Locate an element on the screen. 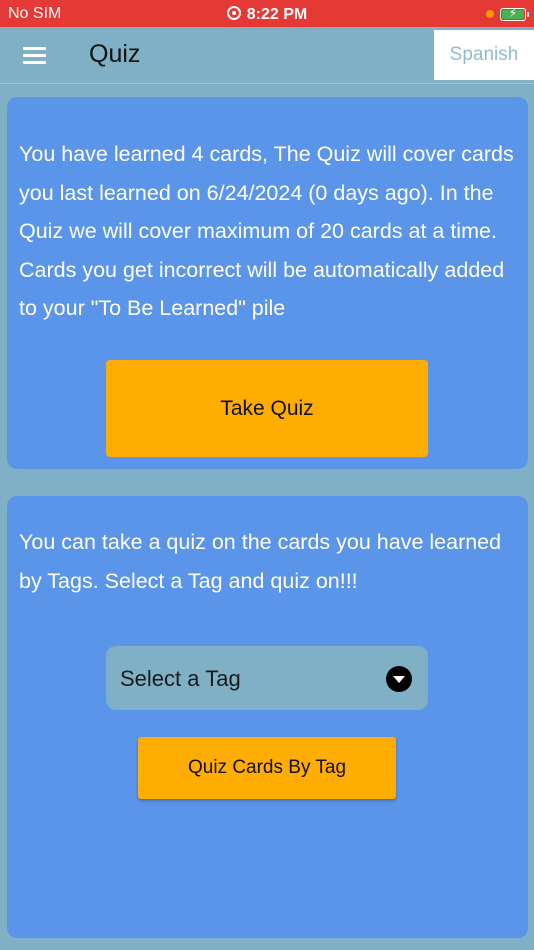 The height and width of the screenshot is (950, 534). privacy-indicator-icon is located at coordinates (490, 14).